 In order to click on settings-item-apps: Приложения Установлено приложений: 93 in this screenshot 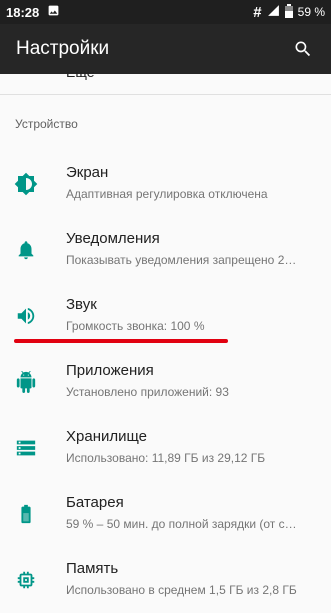, I will do `click(165, 382)`.